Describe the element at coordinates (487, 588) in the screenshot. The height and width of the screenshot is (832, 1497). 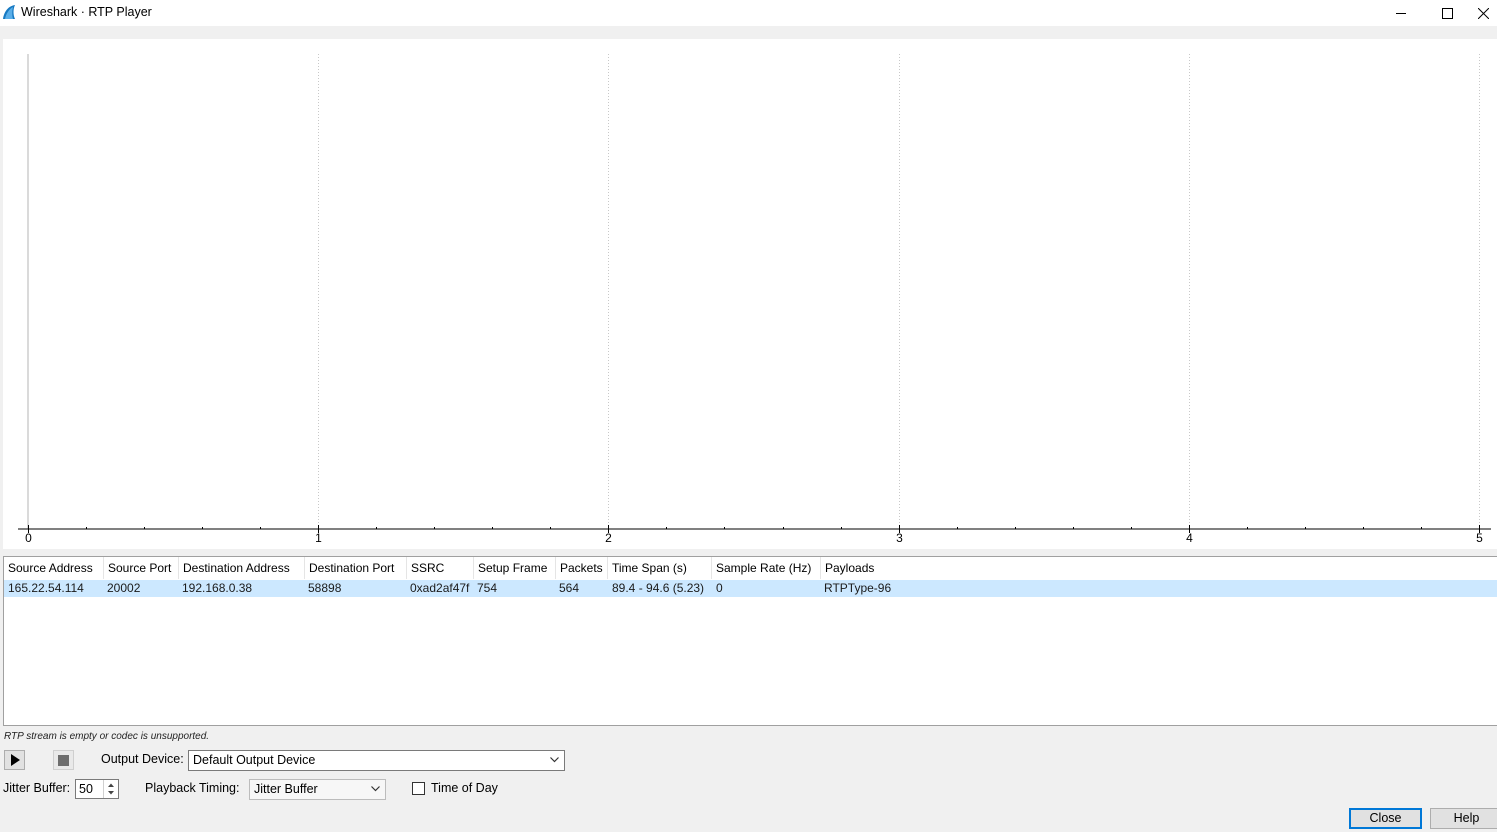
I see `cell-setup-frame: 754` at that location.